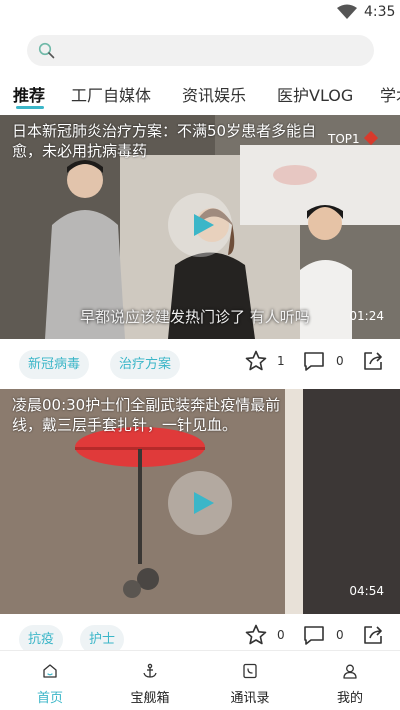  What do you see at coordinates (281, 635) in the screenshot?
I see `like-count: 0` at bounding box center [281, 635].